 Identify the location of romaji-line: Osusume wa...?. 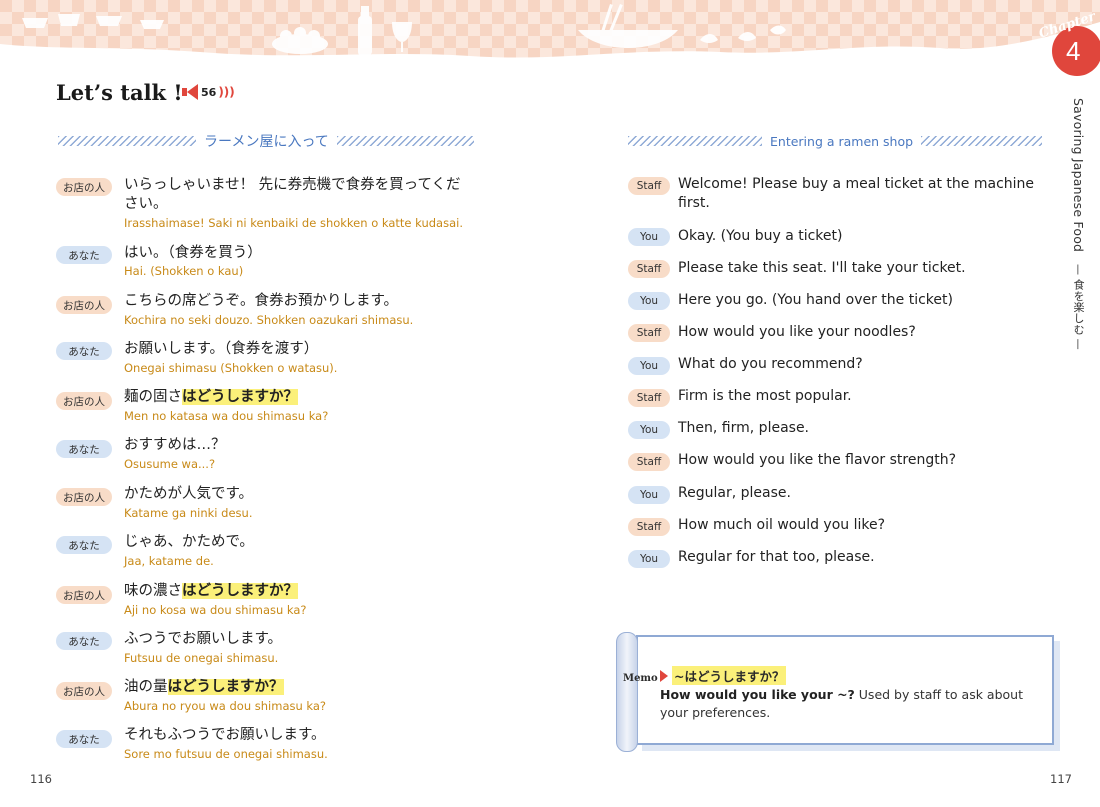
(170, 464).